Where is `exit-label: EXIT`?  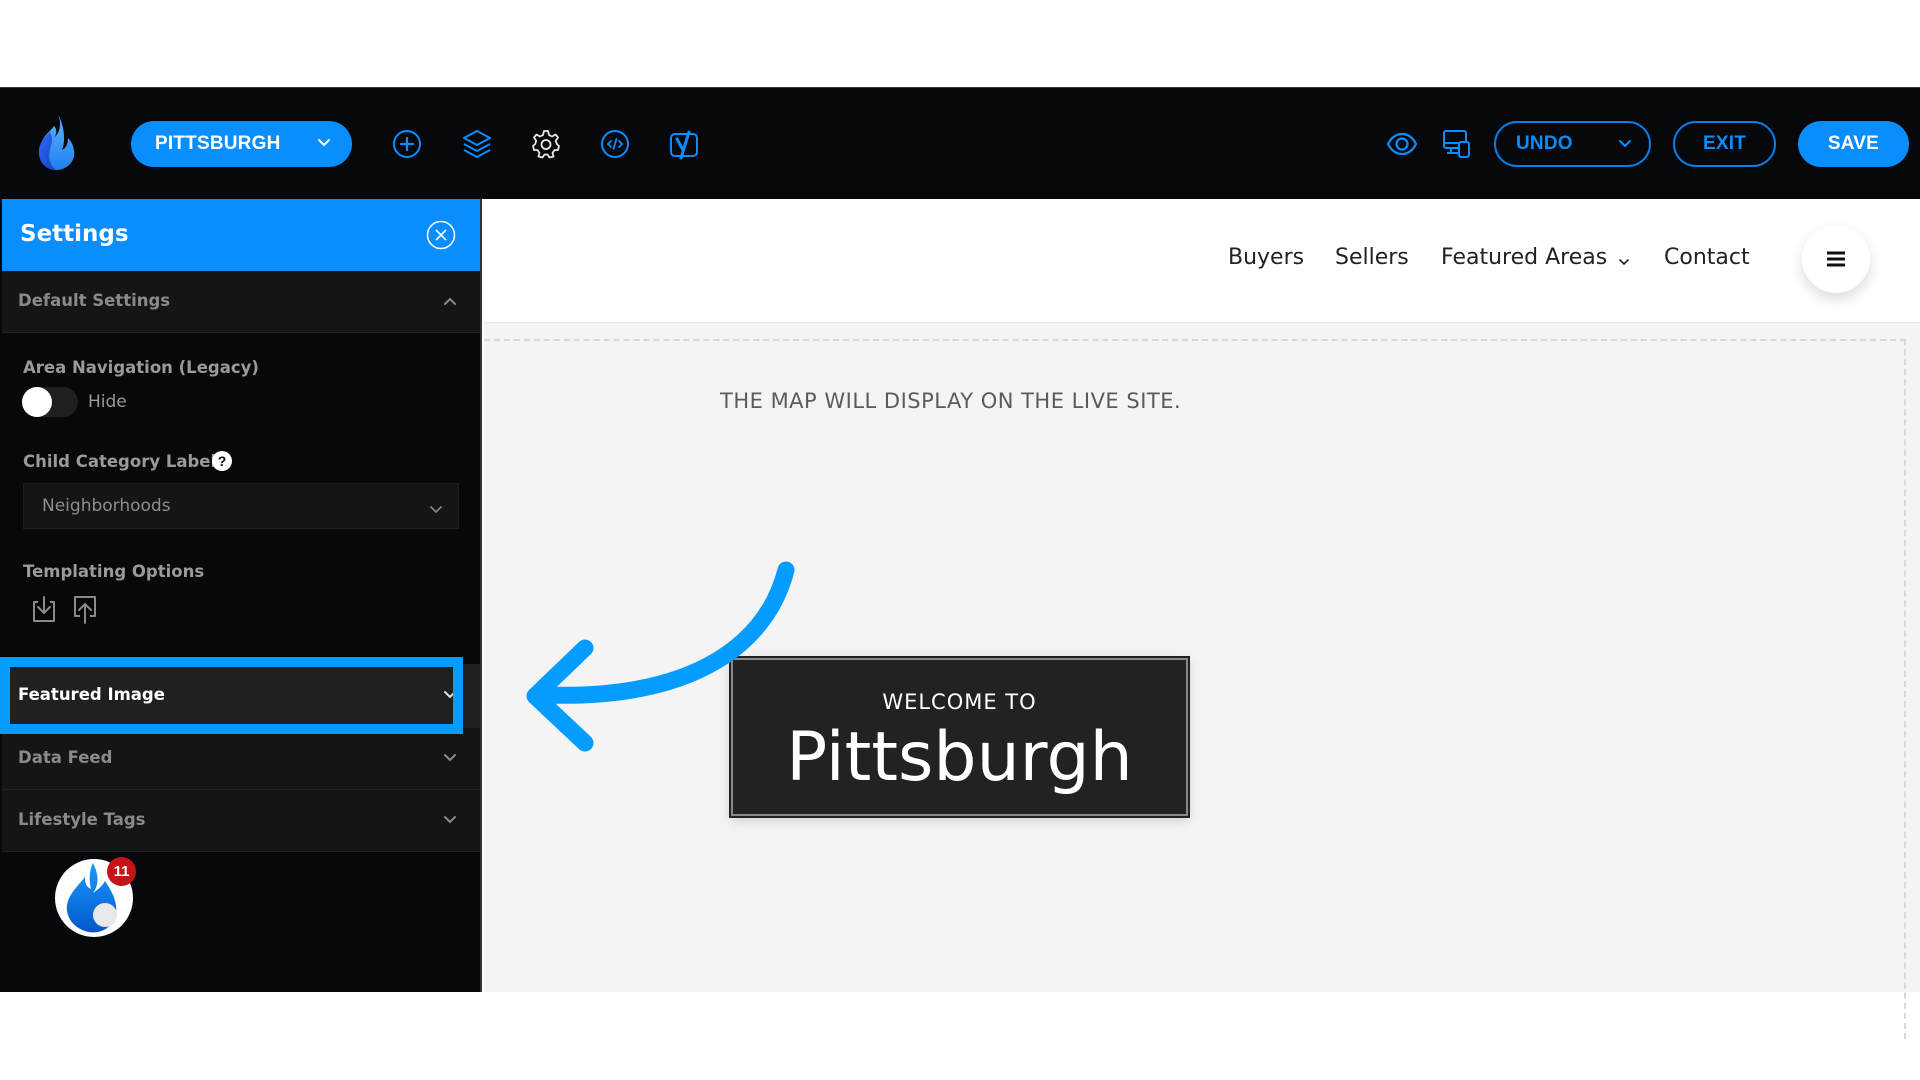
exit-label: EXIT is located at coordinates (1724, 143).